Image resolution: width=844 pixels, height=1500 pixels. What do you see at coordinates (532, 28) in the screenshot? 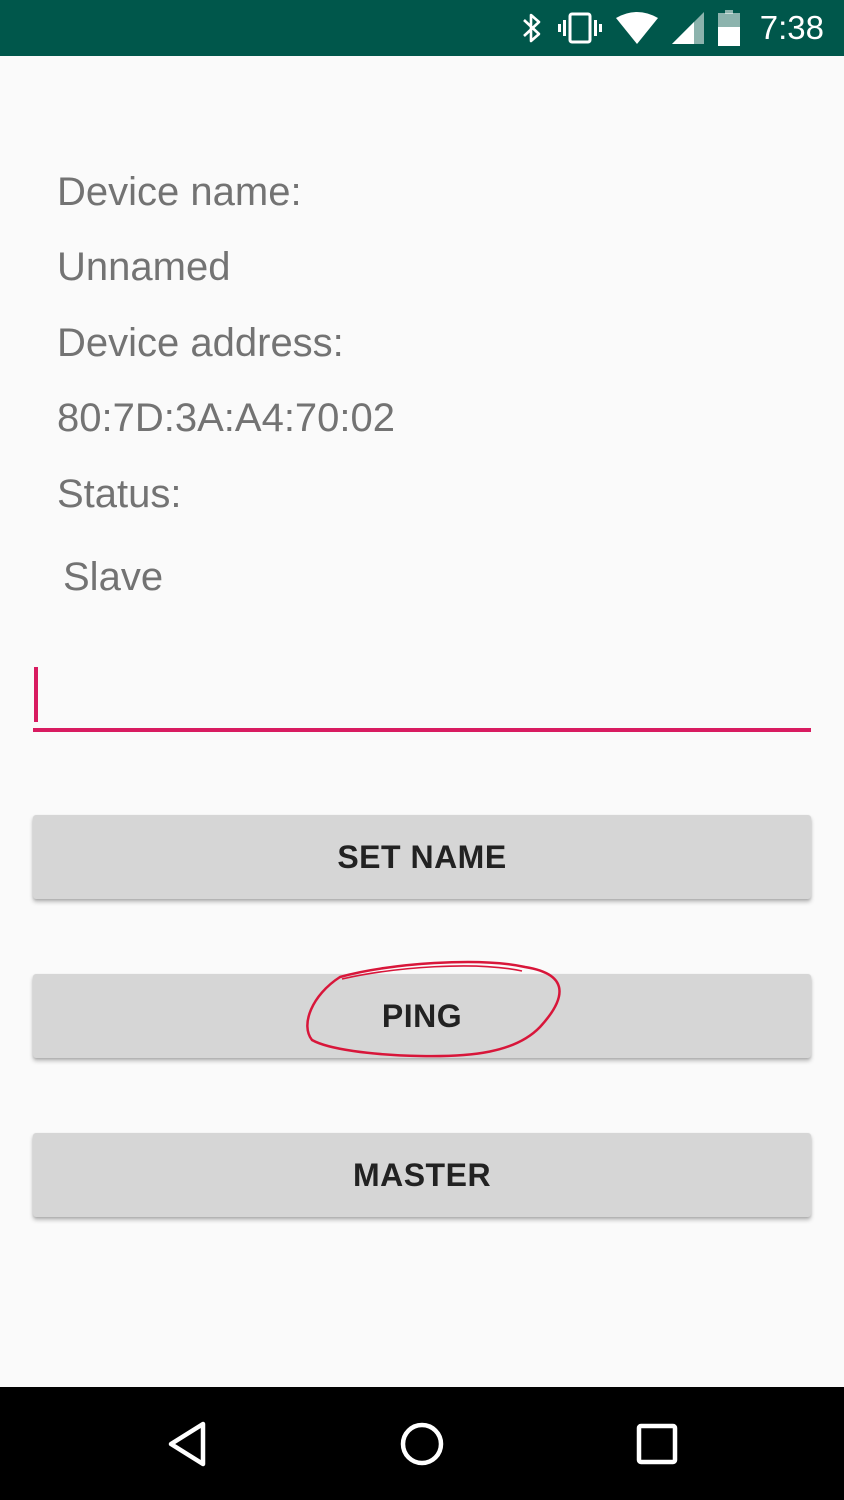
I see `bluetooth-icon` at bounding box center [532, 28].